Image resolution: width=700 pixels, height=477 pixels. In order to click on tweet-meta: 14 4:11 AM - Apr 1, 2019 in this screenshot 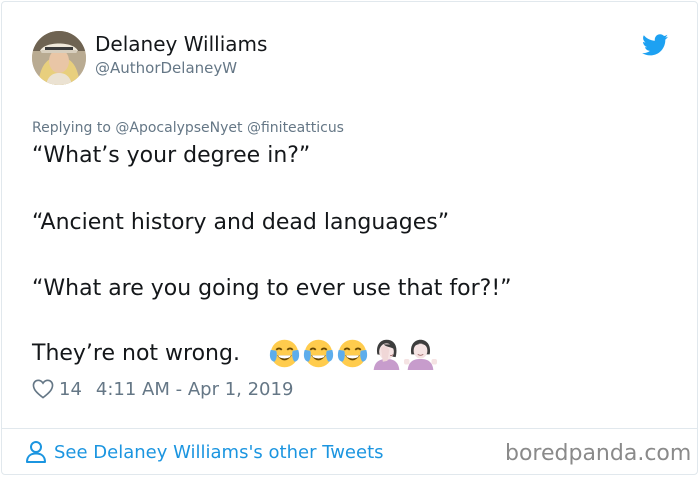, I will do `click(162, 389)`.